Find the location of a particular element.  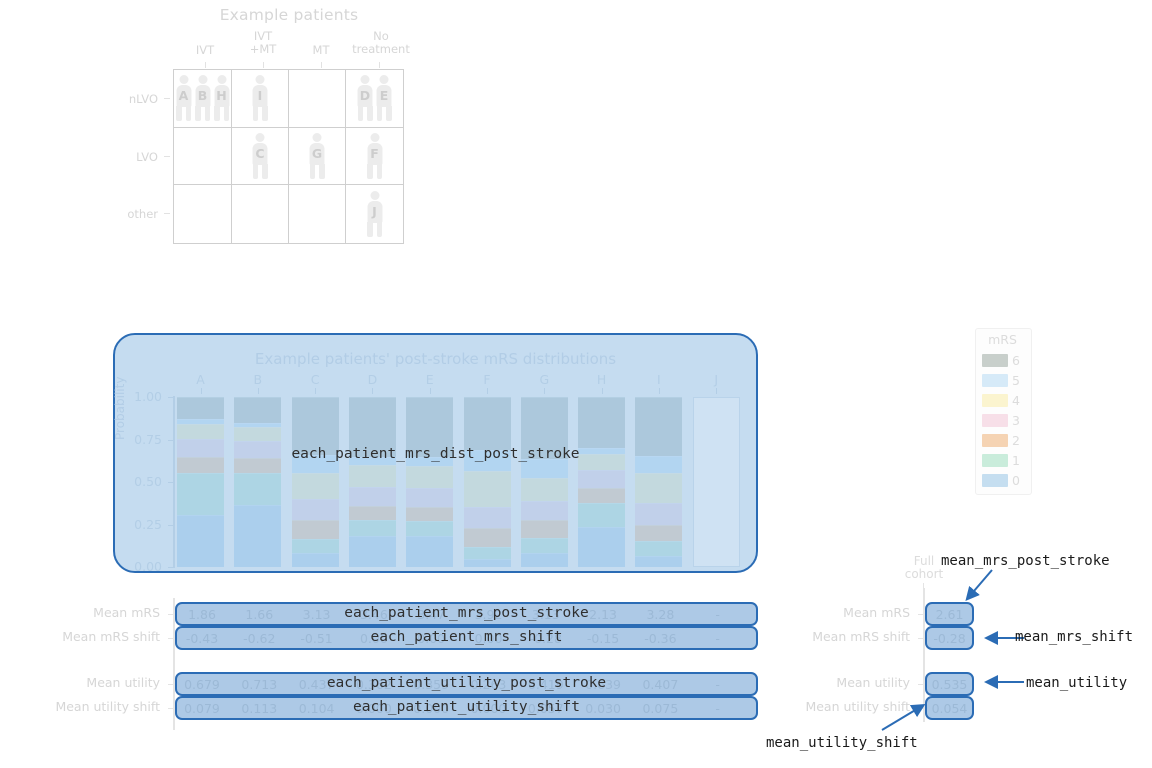

cohort-row: 0.535 is located at coordinates (949, 684).